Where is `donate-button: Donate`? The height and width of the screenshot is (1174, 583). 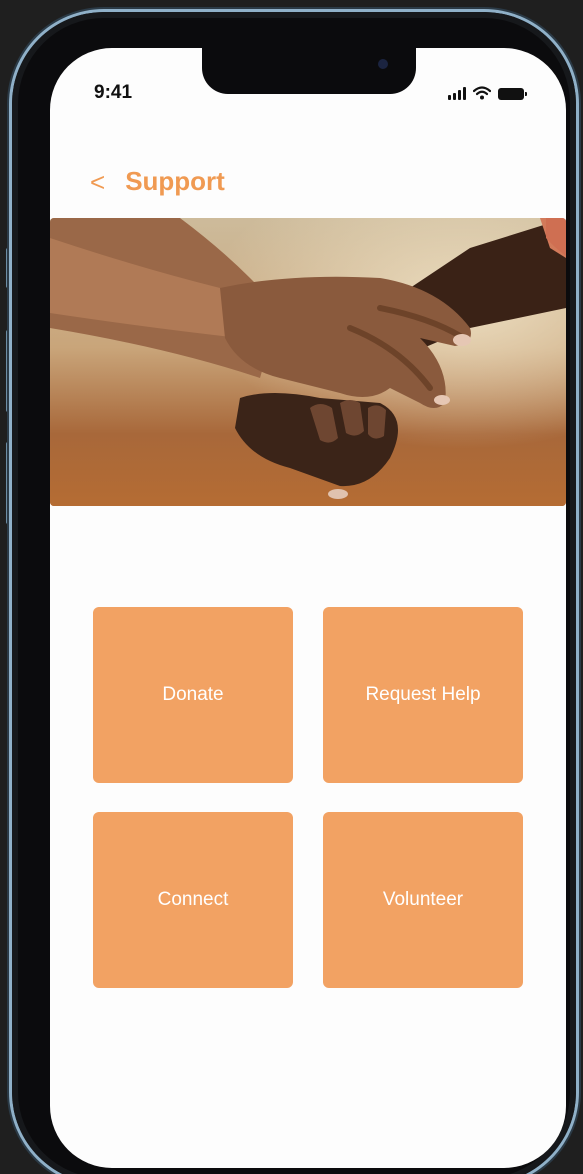 donate-button: Donate is located at coordinates (193, 695).